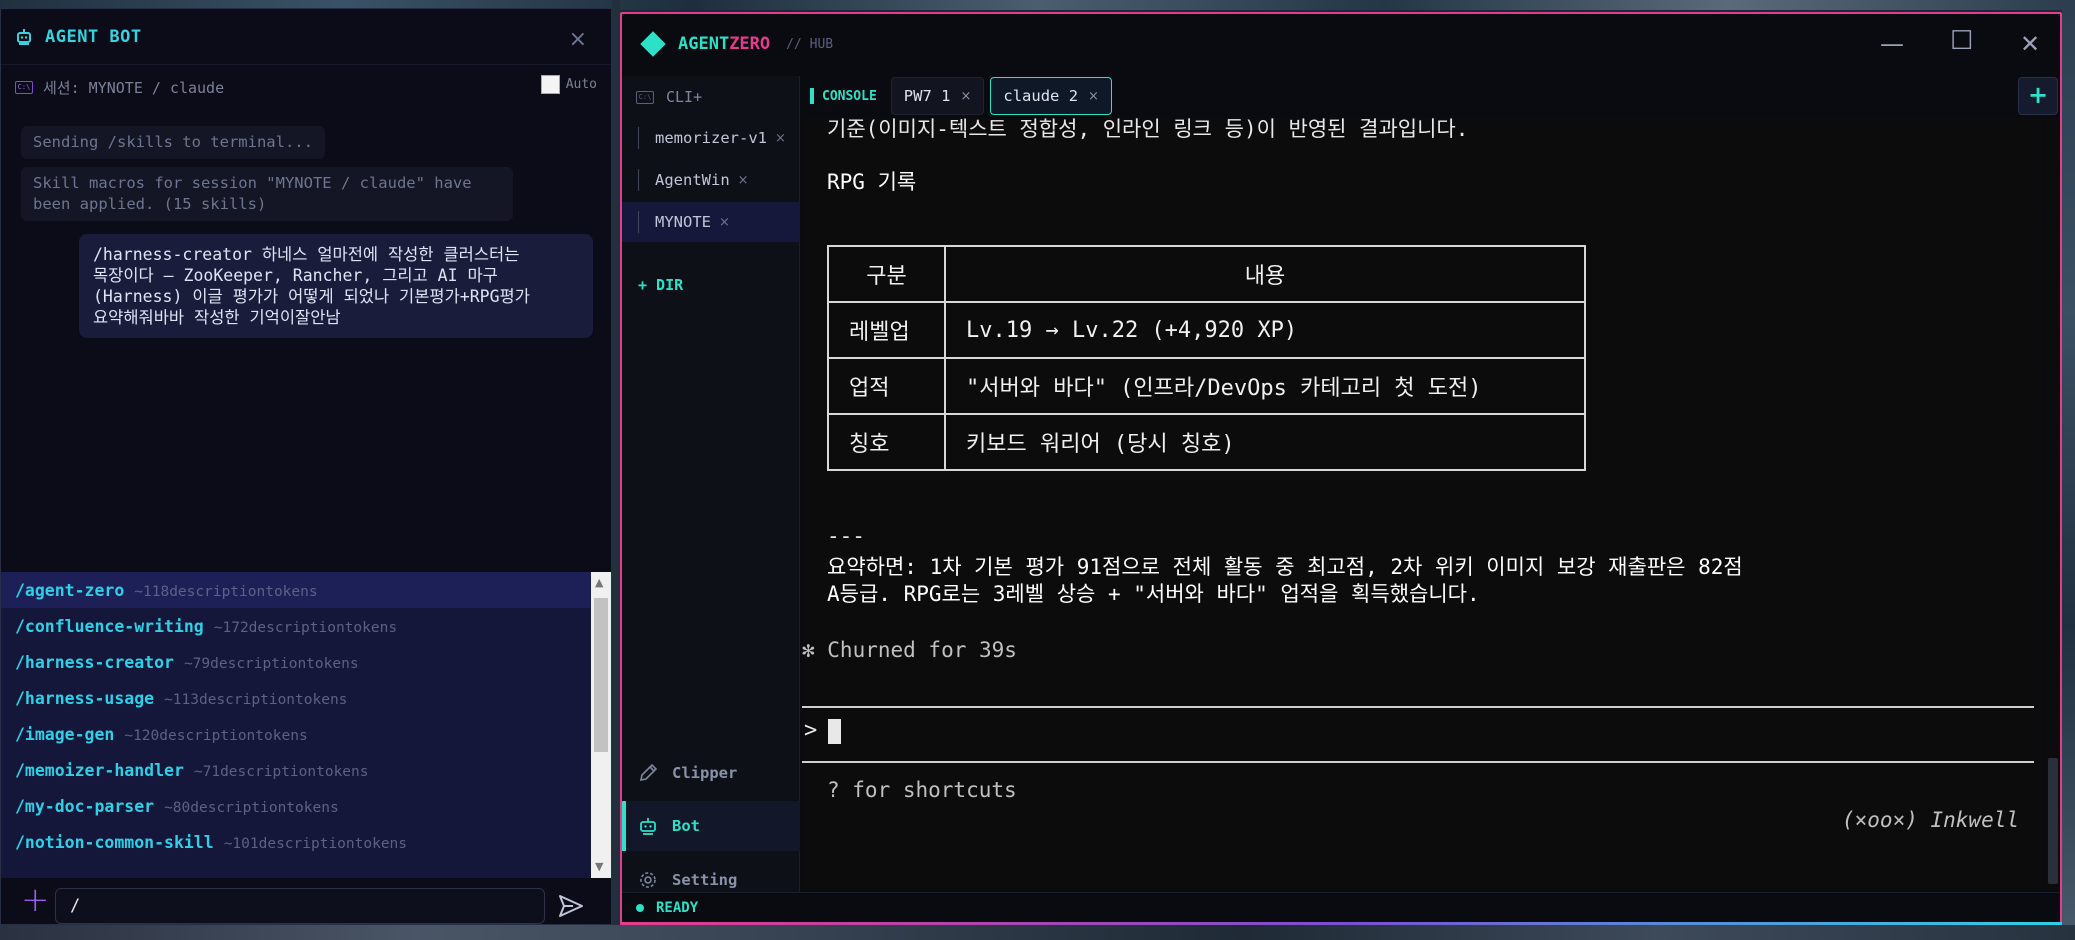 The height and width of the screenshot is (940, 2075). What do you see at coordinates (134, 87) in the screenshot?
I see `session-label: 세션: MYNOTE / claude` at bounding box center [134, 87].